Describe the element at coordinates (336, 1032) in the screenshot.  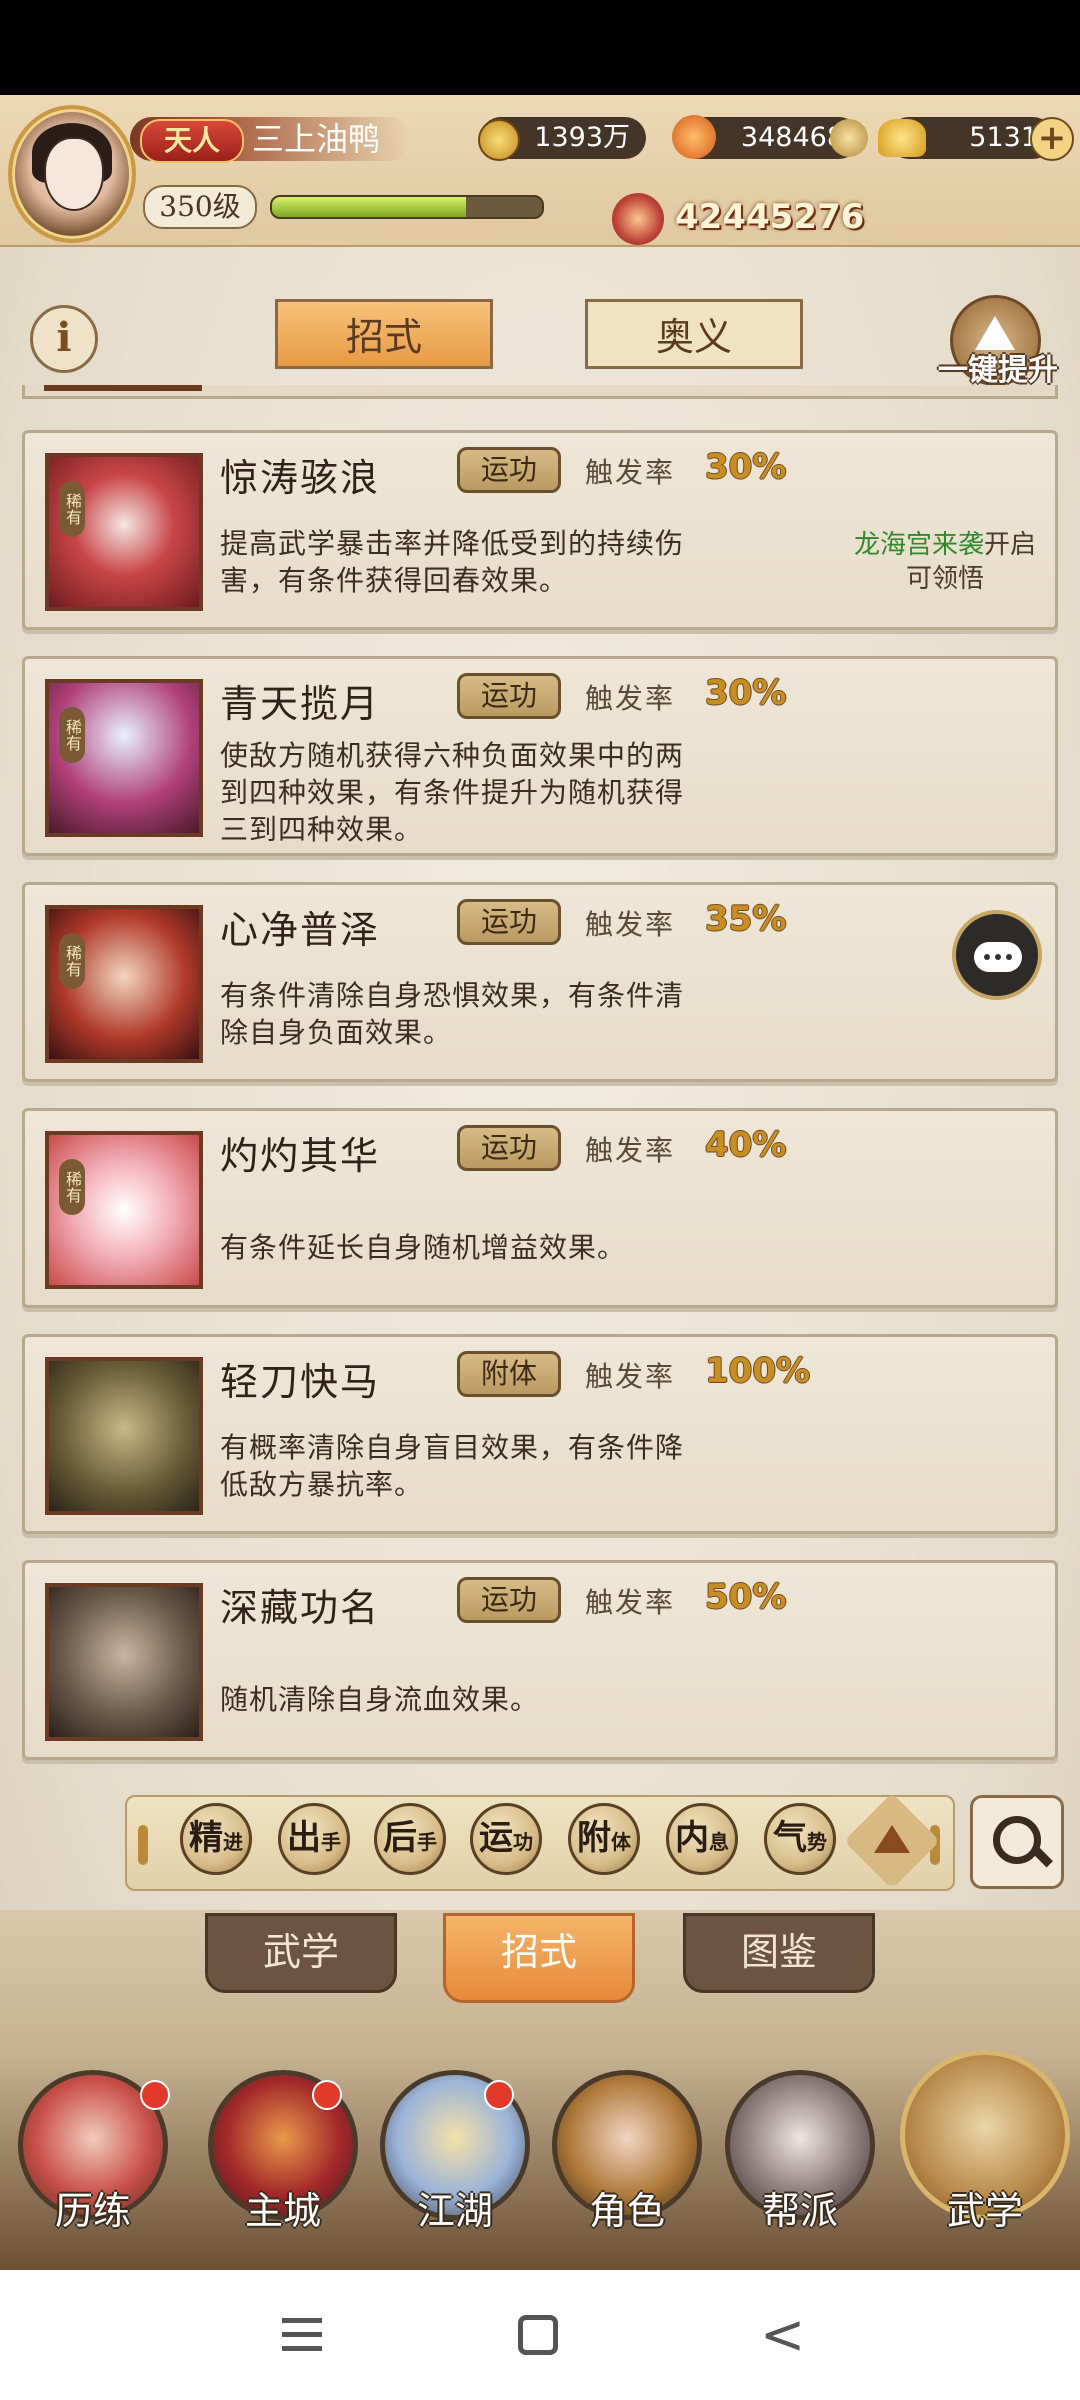
I see `description-line: 除自身负面效果。` at that location.